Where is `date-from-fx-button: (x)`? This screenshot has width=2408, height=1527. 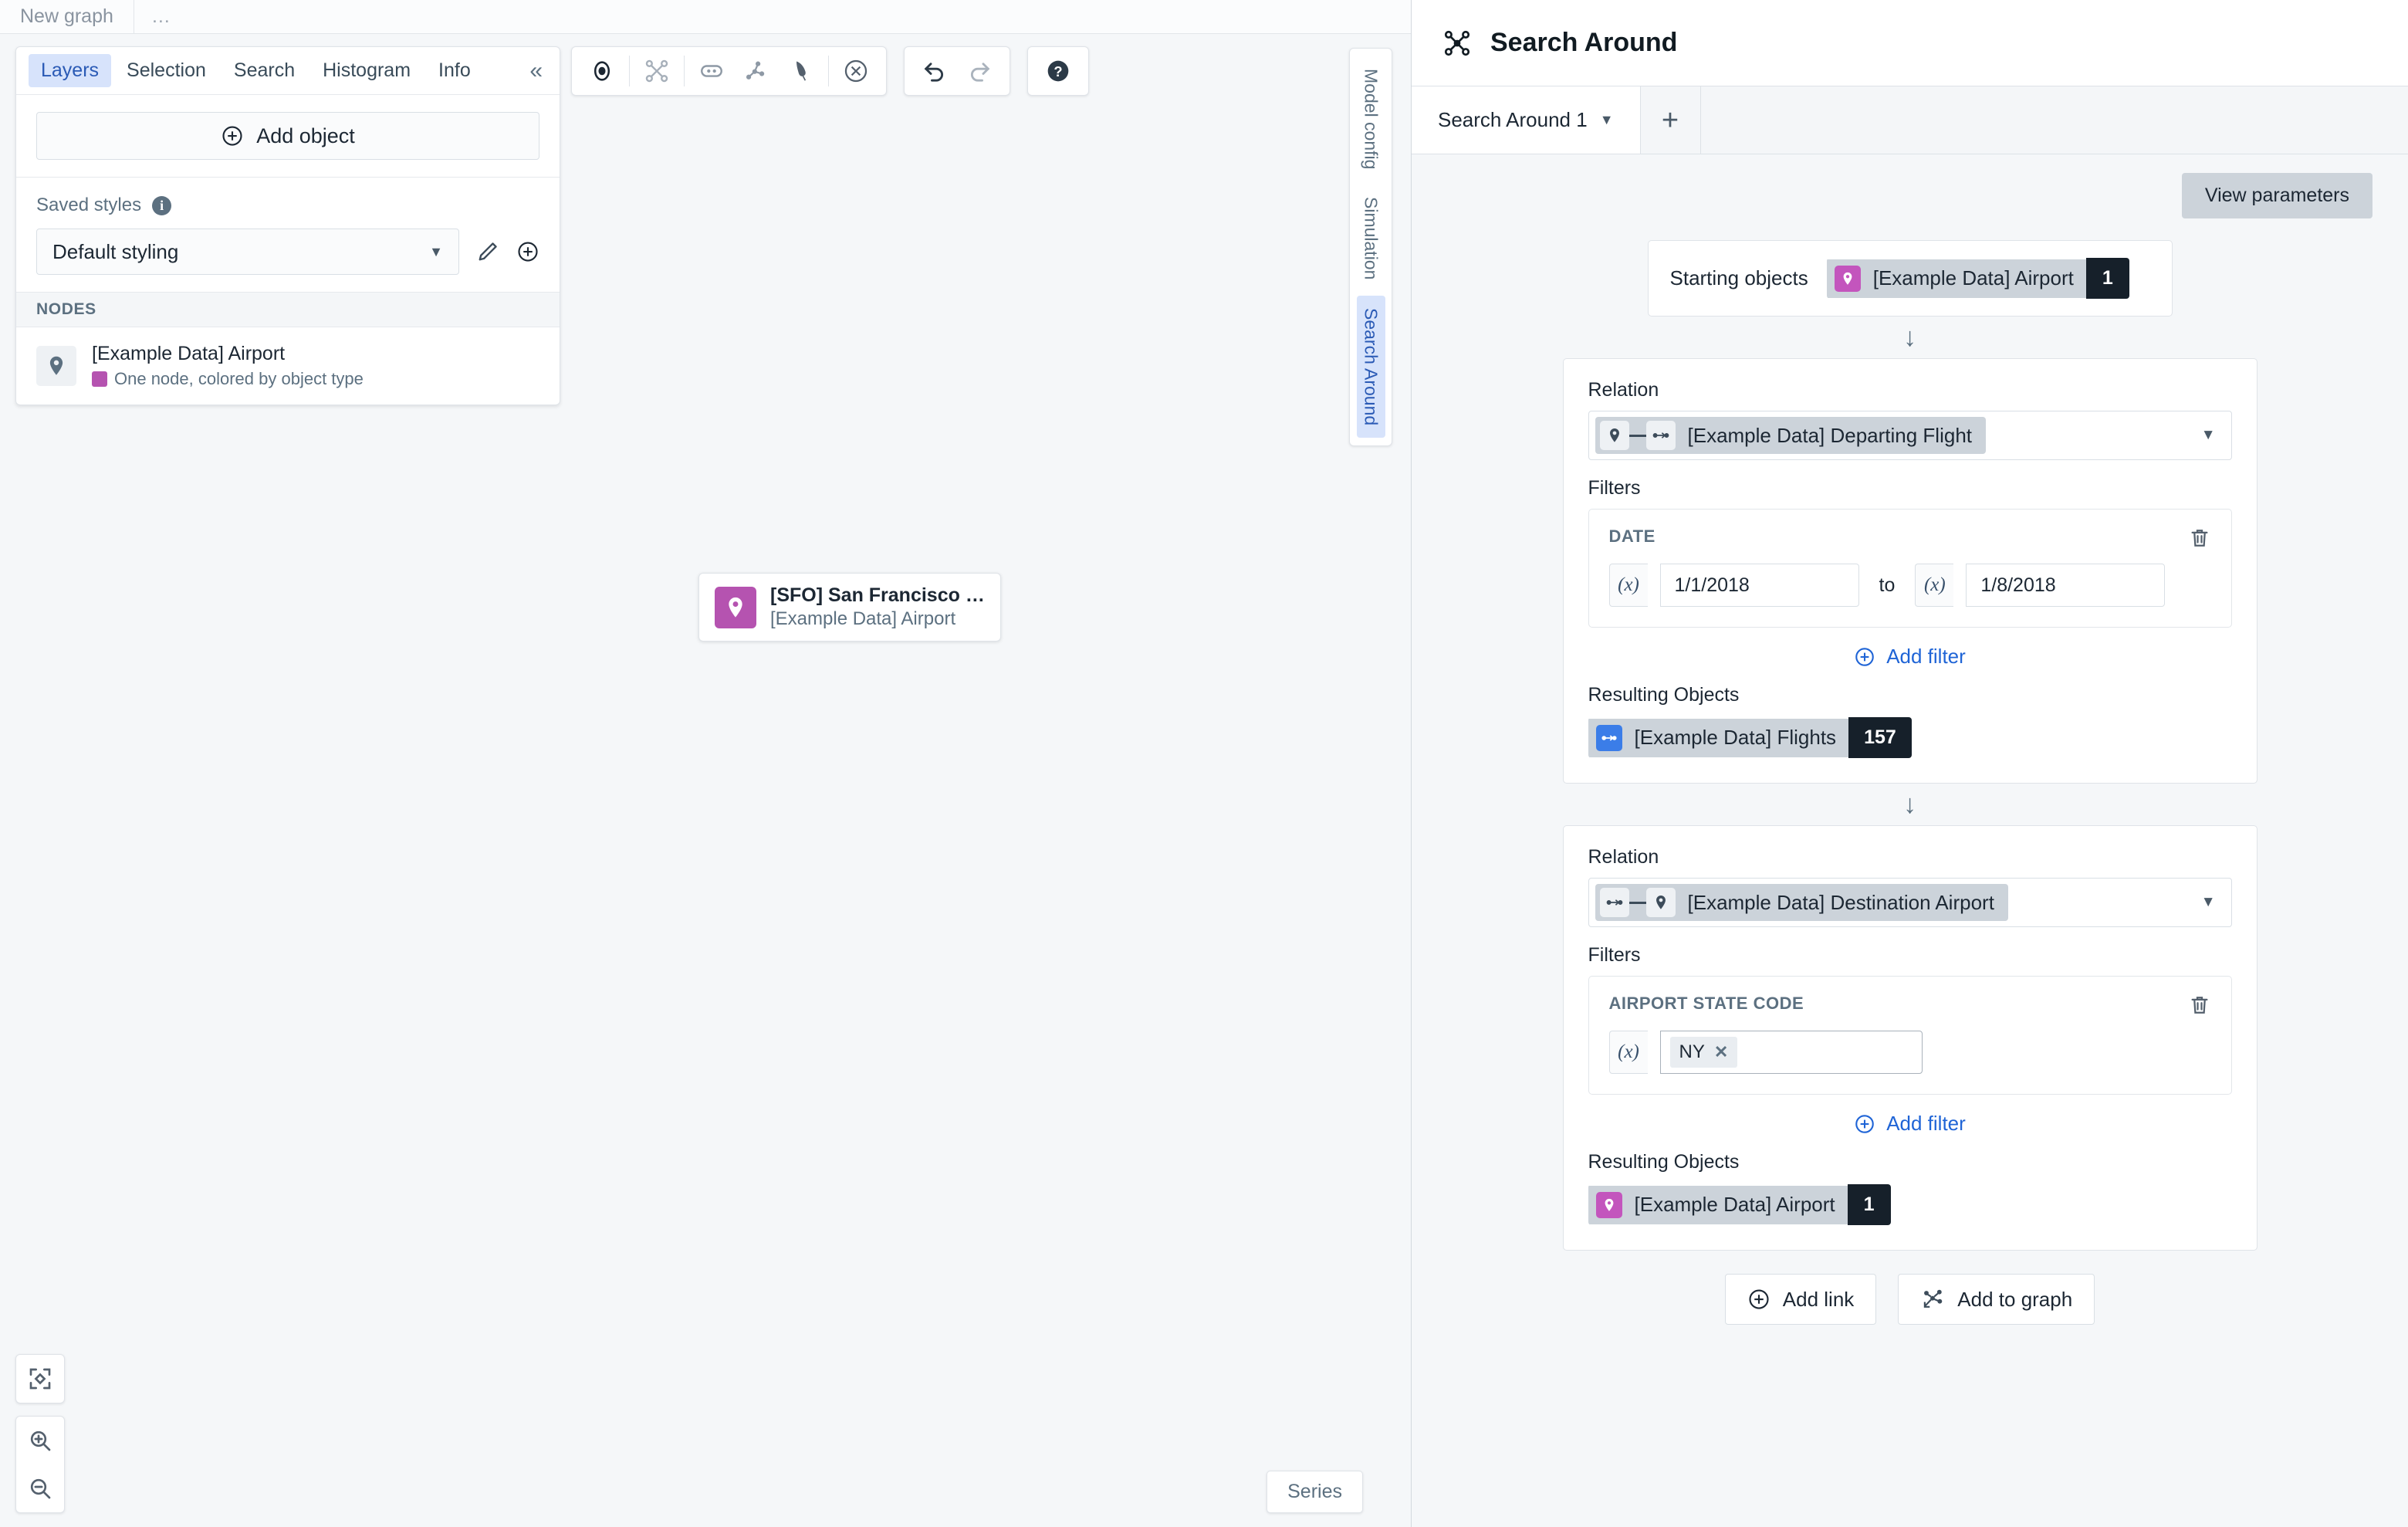
date-from-fx-button: (x) is located at coordinates (1628, 585).